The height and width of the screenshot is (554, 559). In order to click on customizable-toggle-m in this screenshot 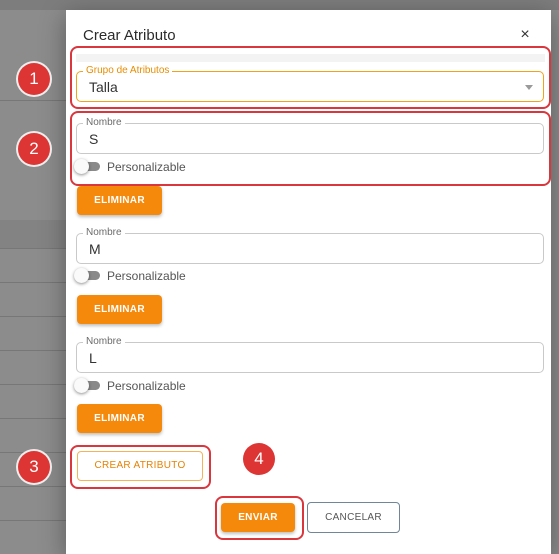, I will do `click(89, 275)`.